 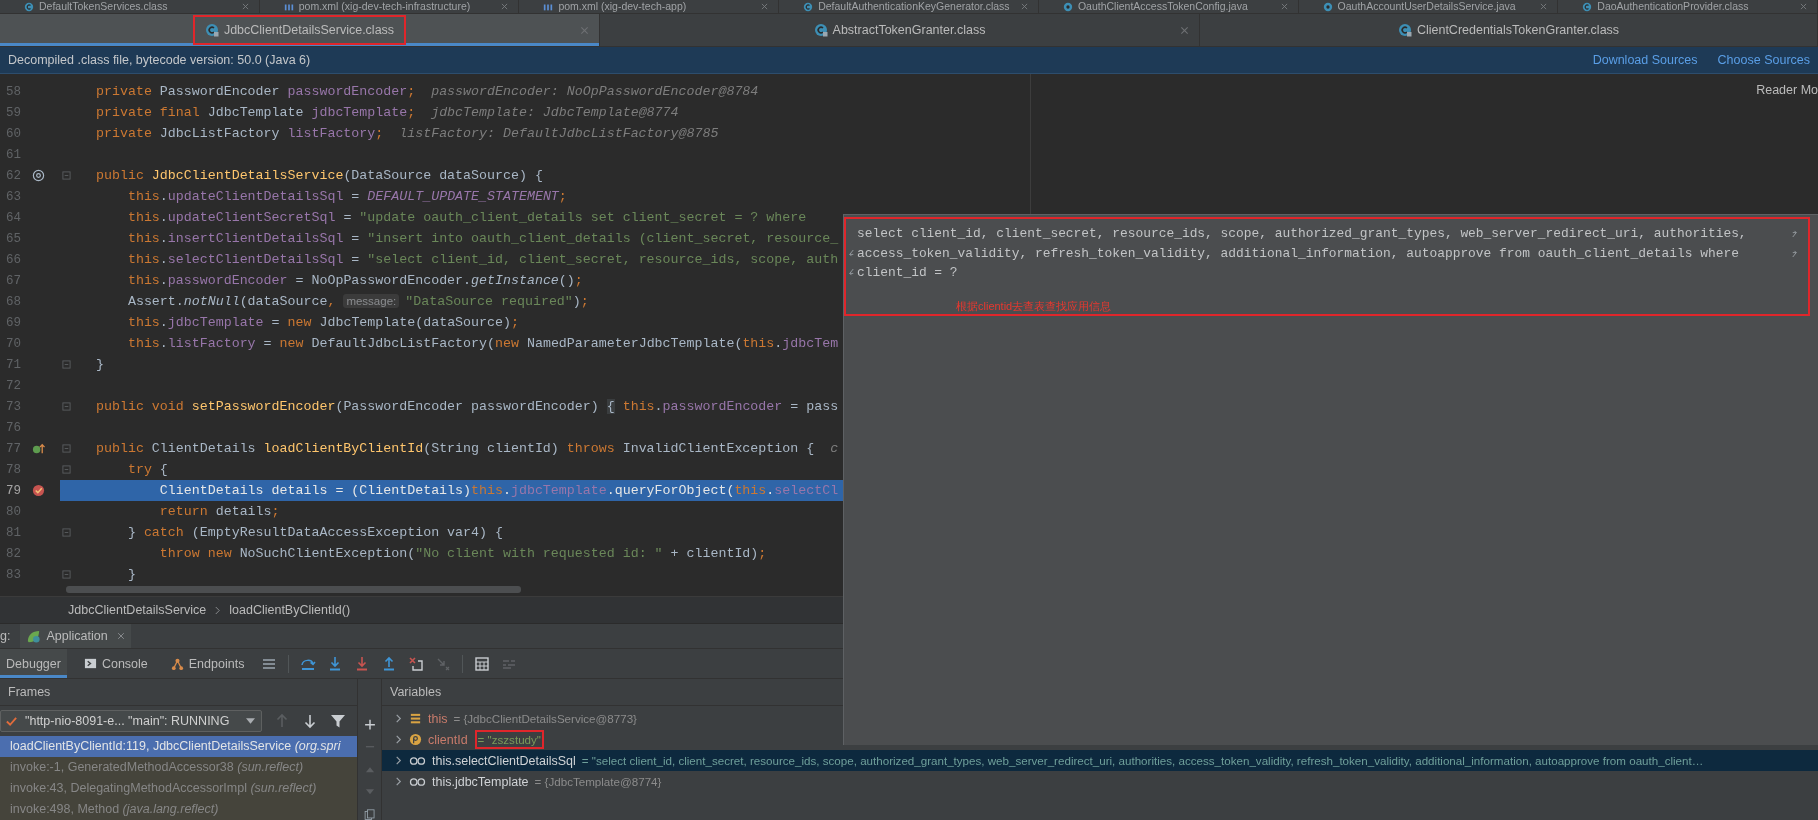 I want to click on variable-row: this.jdbcTemplate = {JdbcTemplate@8774}, so click(x=1100, y=781).